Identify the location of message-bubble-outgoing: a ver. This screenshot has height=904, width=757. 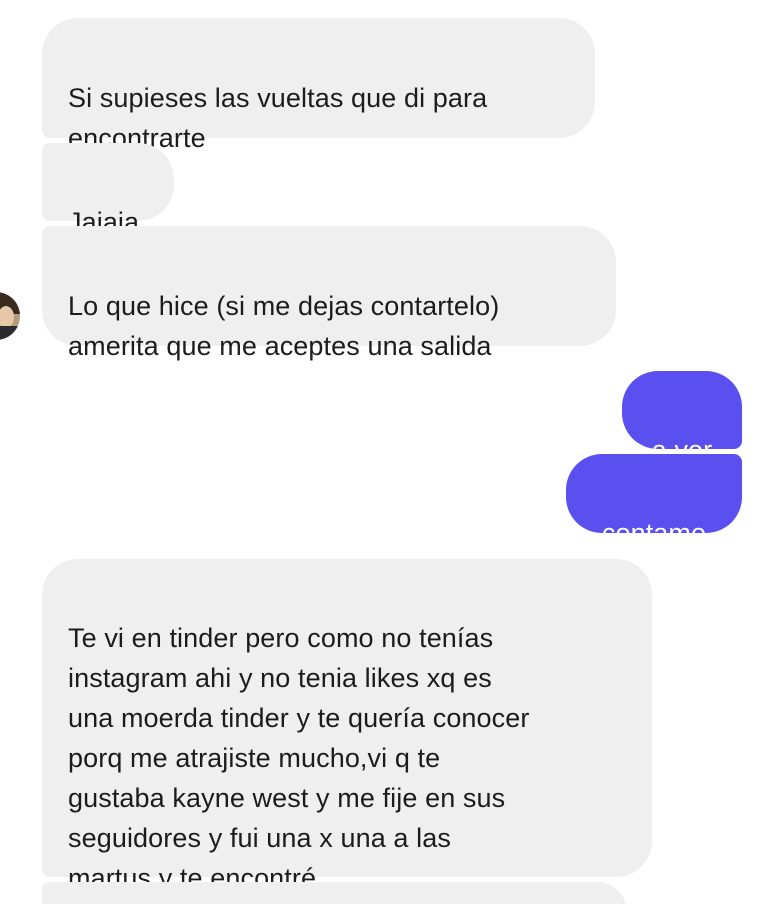
(682, 418).